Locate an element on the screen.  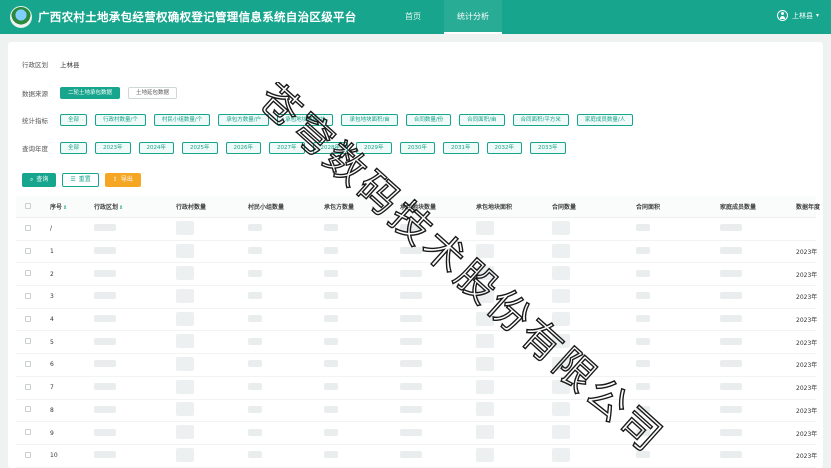
table-row: 6 2023年 is located at coordinates (416, 365).